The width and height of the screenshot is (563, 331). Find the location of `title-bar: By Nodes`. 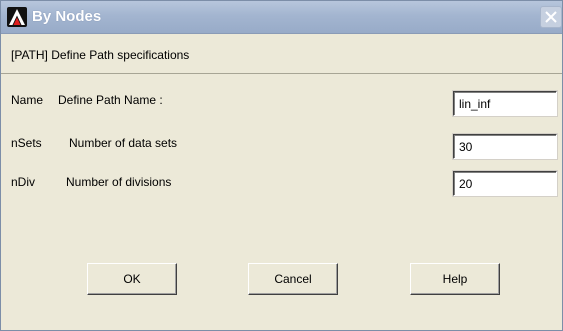

title-bar: By Nodes is located at coordinates (281, 17).